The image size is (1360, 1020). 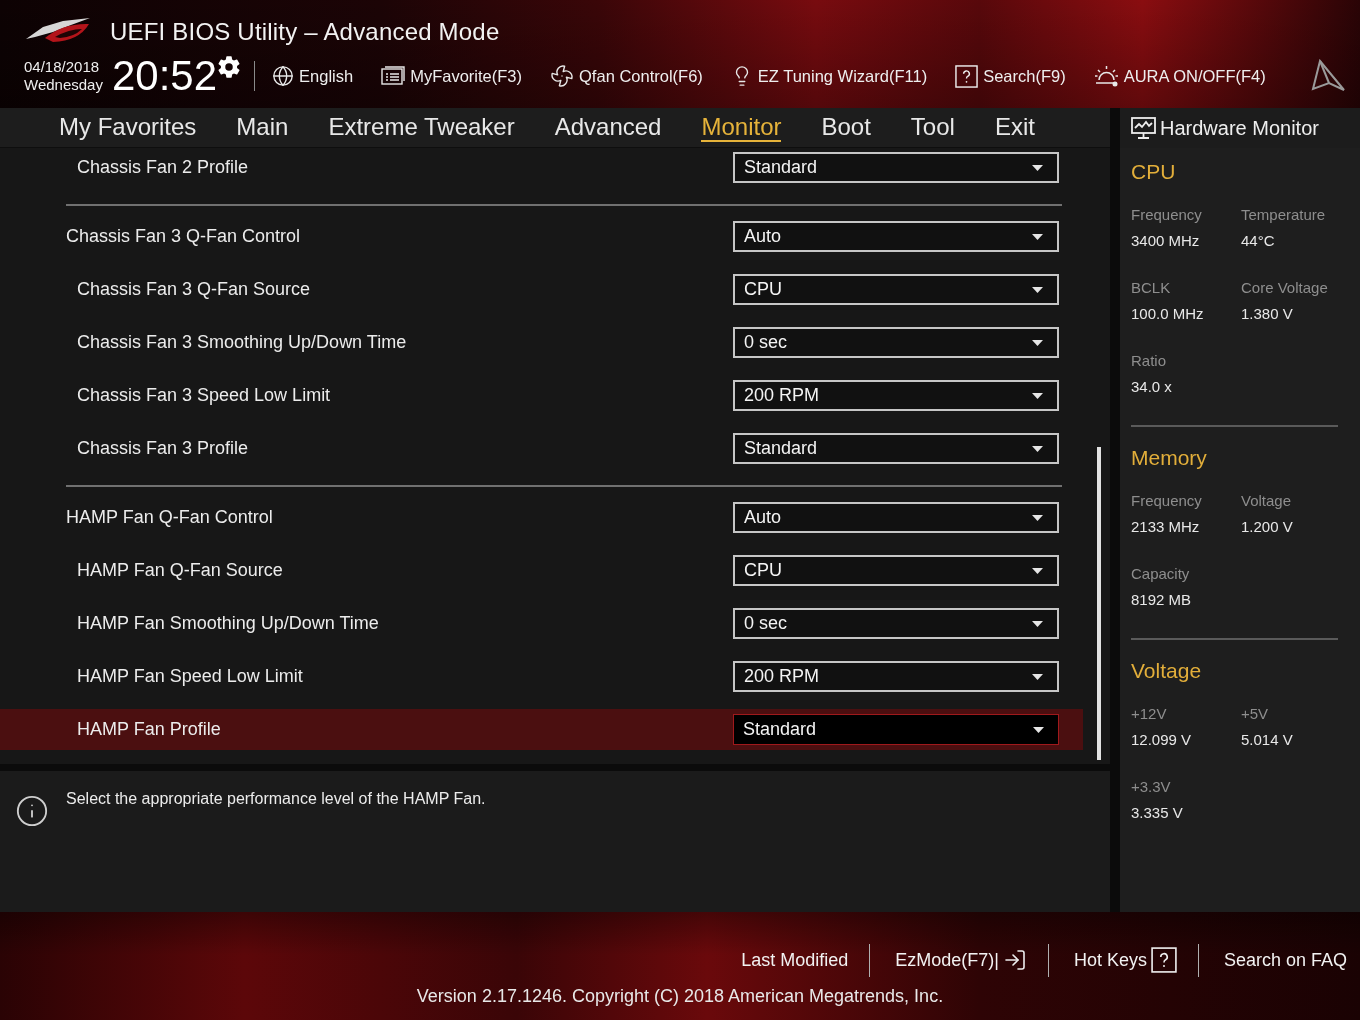 What do you see at coordinates (276, 799) in the screenshot?
I see `help-text: Select the appropriate performance level of the HAMP Fan.` at bounding box center [276, 799].